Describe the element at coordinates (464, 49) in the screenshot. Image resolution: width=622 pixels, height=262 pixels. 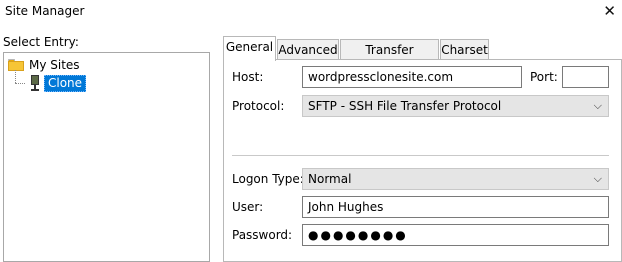
I see `tab-charset: Charset` at that location.